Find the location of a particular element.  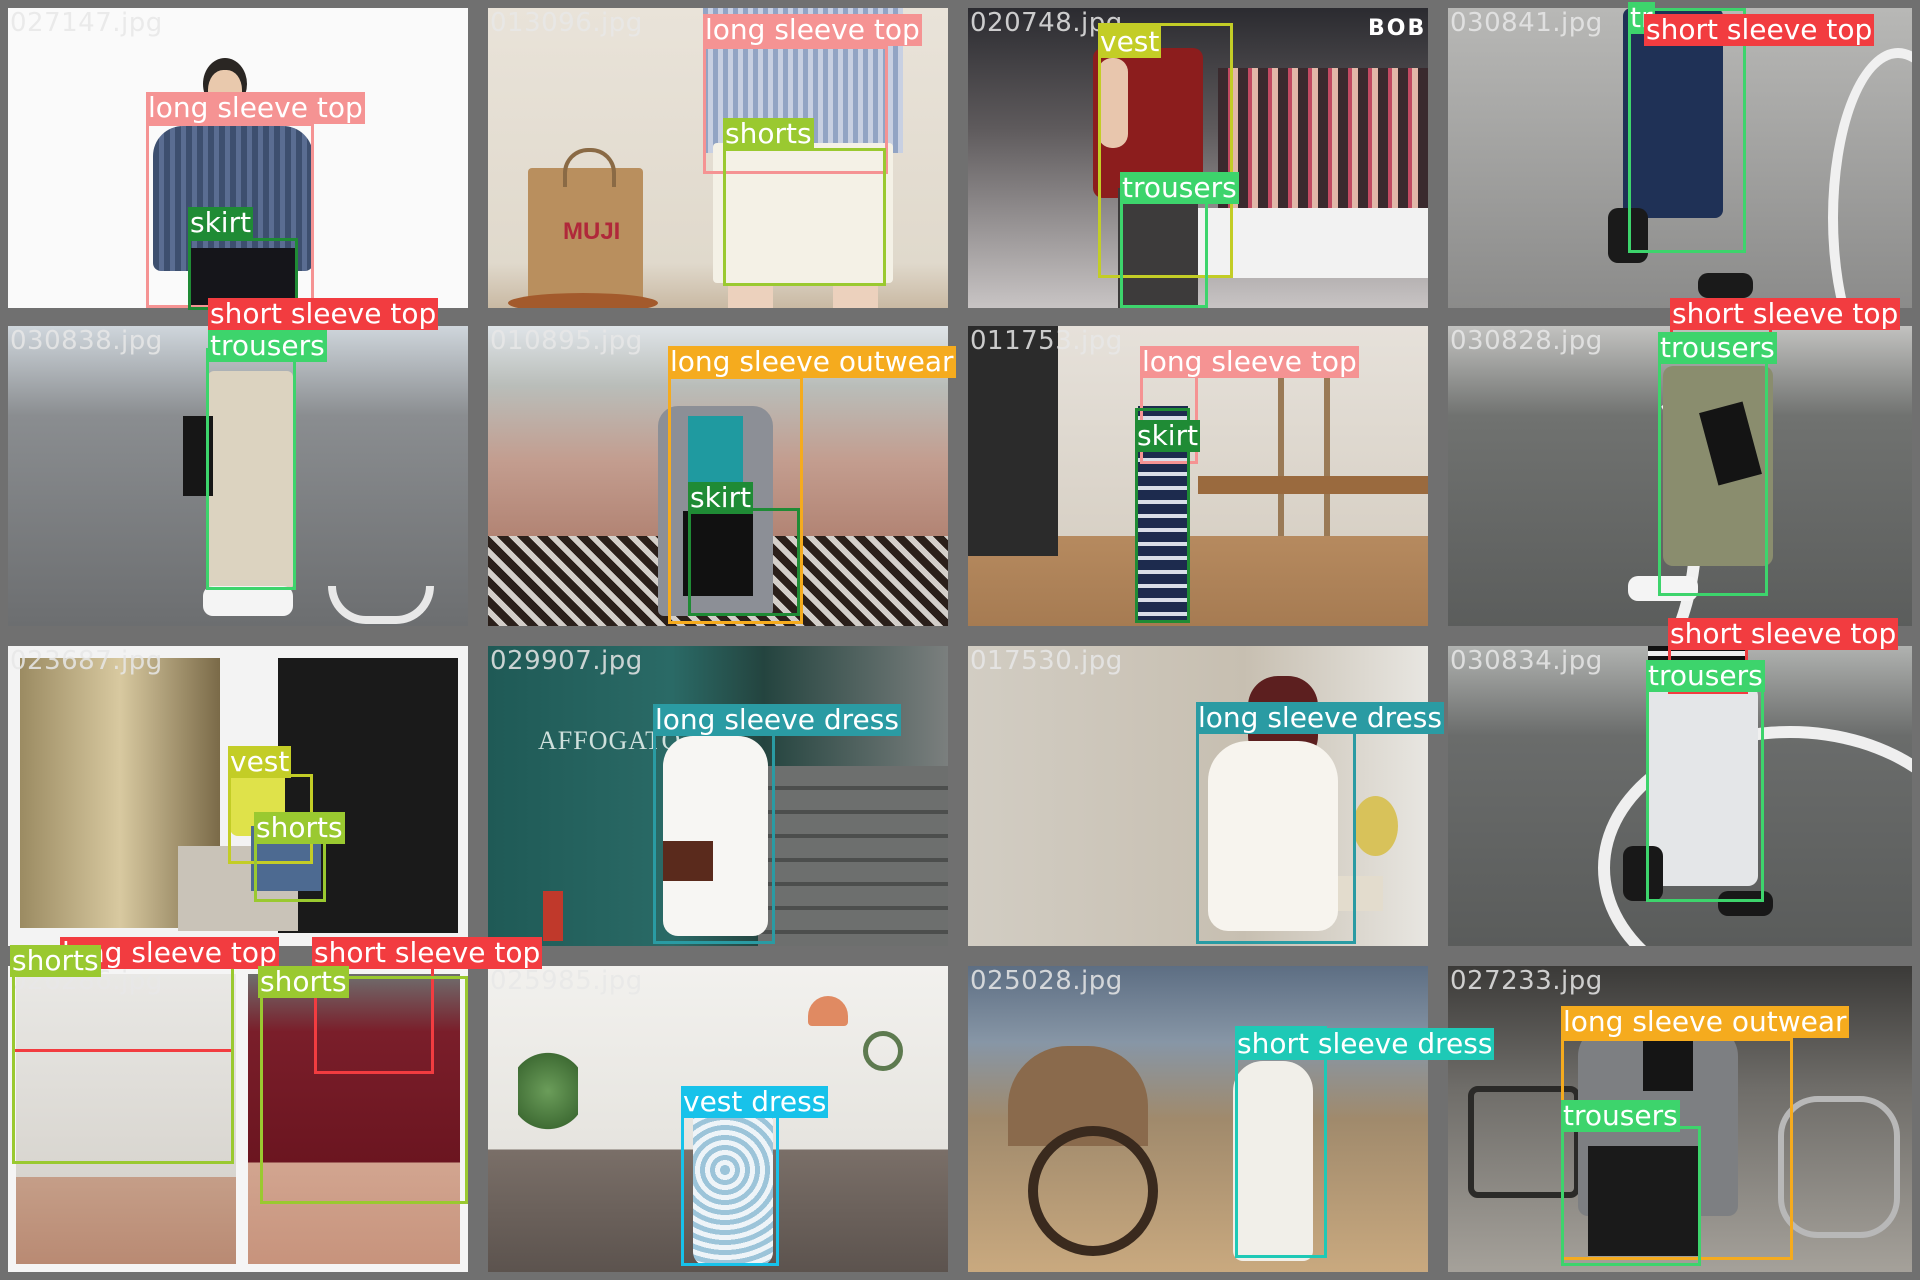

tile-029907: AFFOGATO 029907.jpg long sleeve dress is located at coordinates (718, 796).